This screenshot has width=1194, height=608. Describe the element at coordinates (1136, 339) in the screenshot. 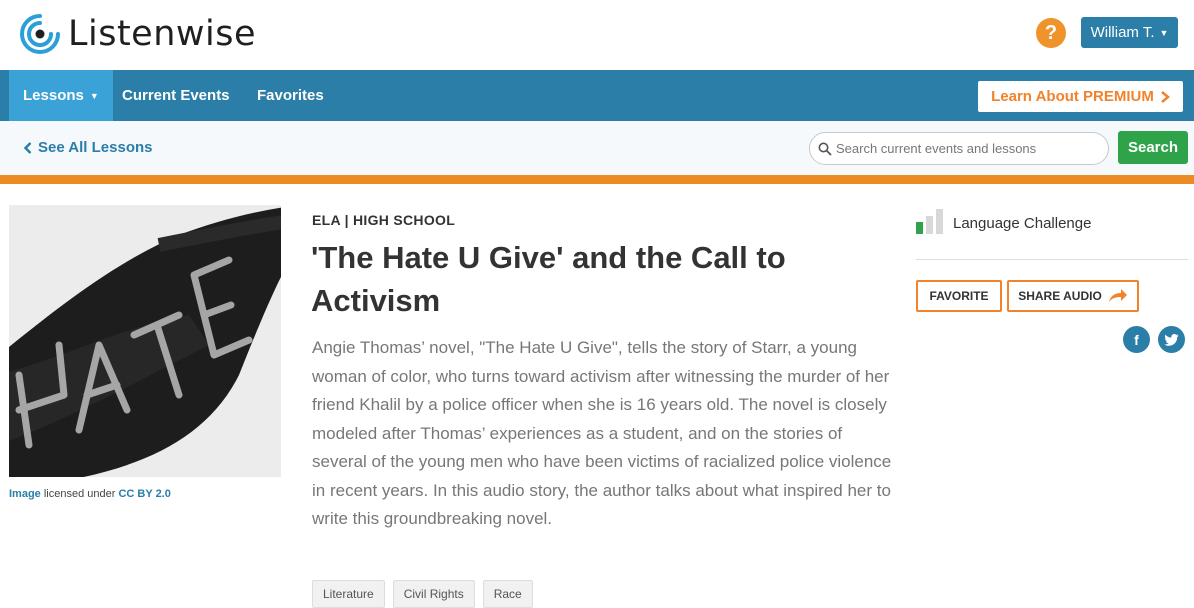

I see `facebook-icon: f` at that location.